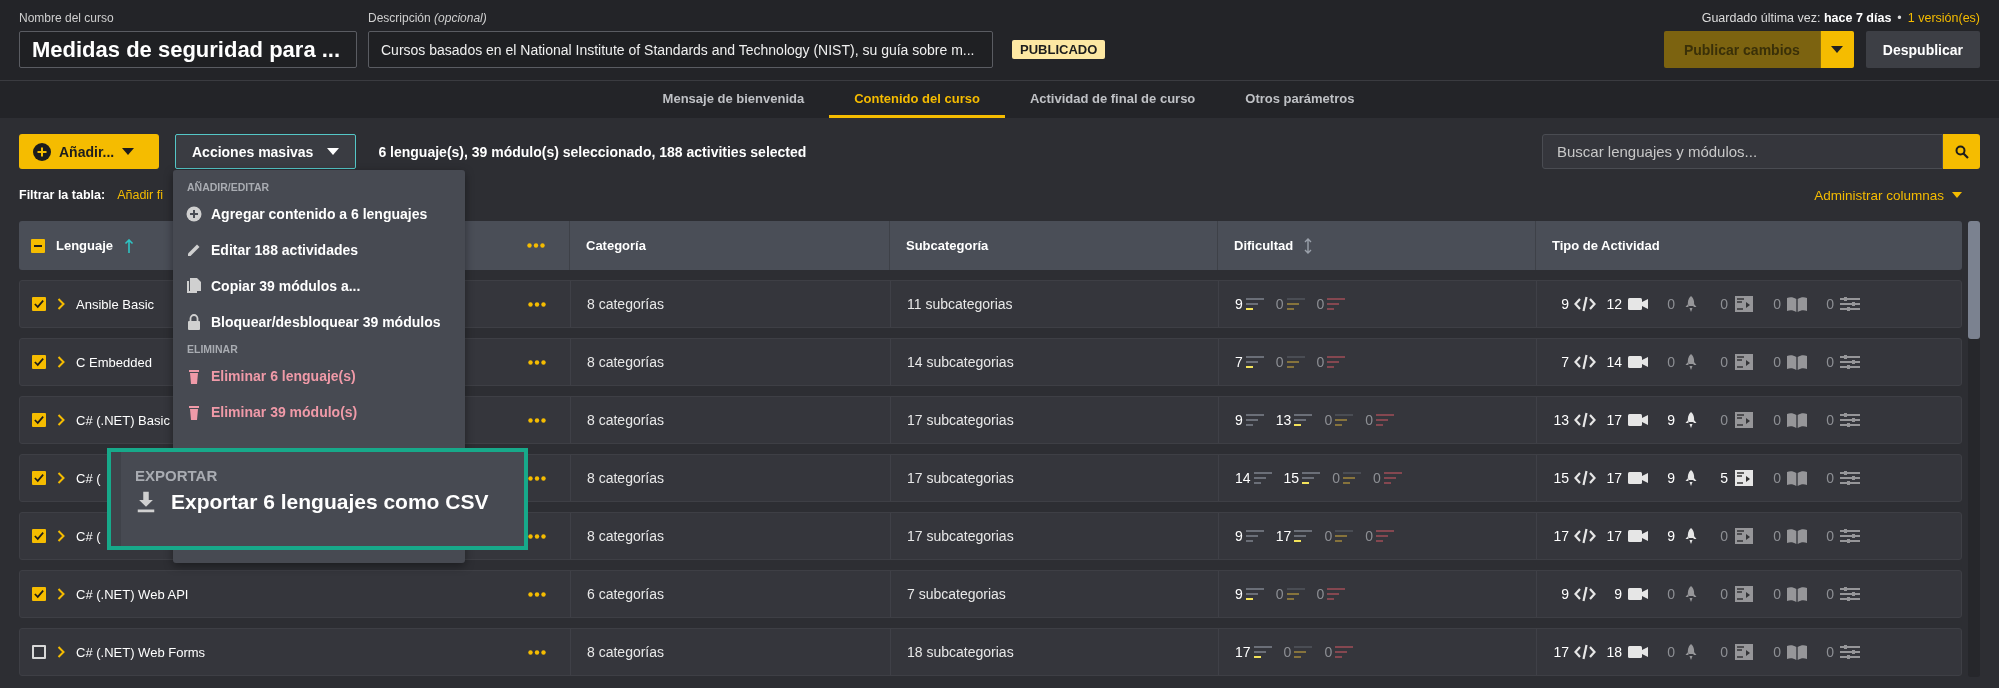  What do you see at coordinates (1283, 536) in the screenshot?
I see `difficulty-count: 17` at bounding box center [1283, 536].